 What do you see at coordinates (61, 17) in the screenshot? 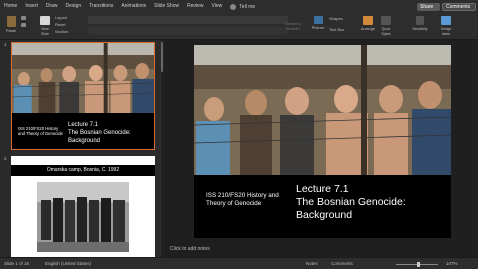
I see `layout-label: Layout` at bounding box center [61, 17].